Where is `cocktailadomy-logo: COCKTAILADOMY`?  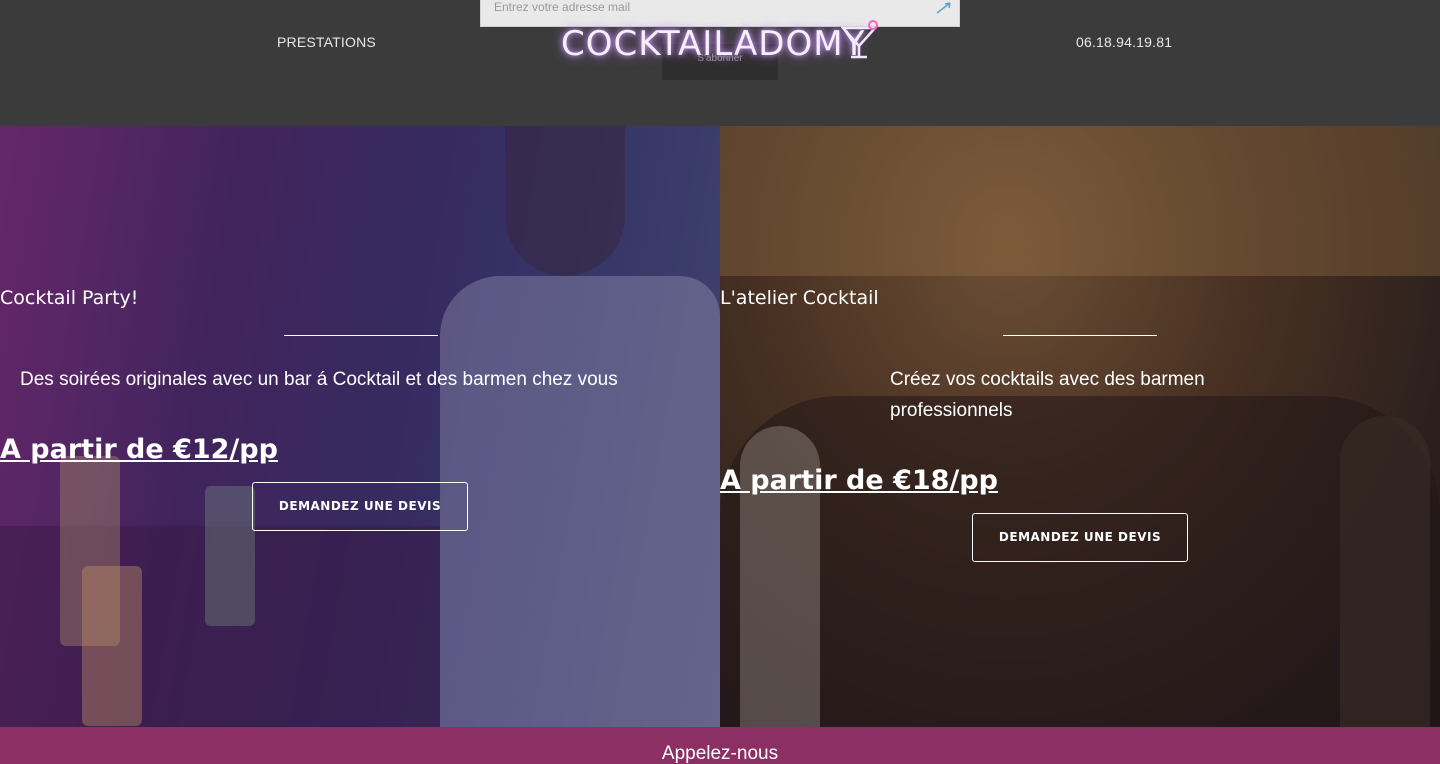 cocktailadomy-logo: COCKTAILADOMY is located at coordinates (721, 45).